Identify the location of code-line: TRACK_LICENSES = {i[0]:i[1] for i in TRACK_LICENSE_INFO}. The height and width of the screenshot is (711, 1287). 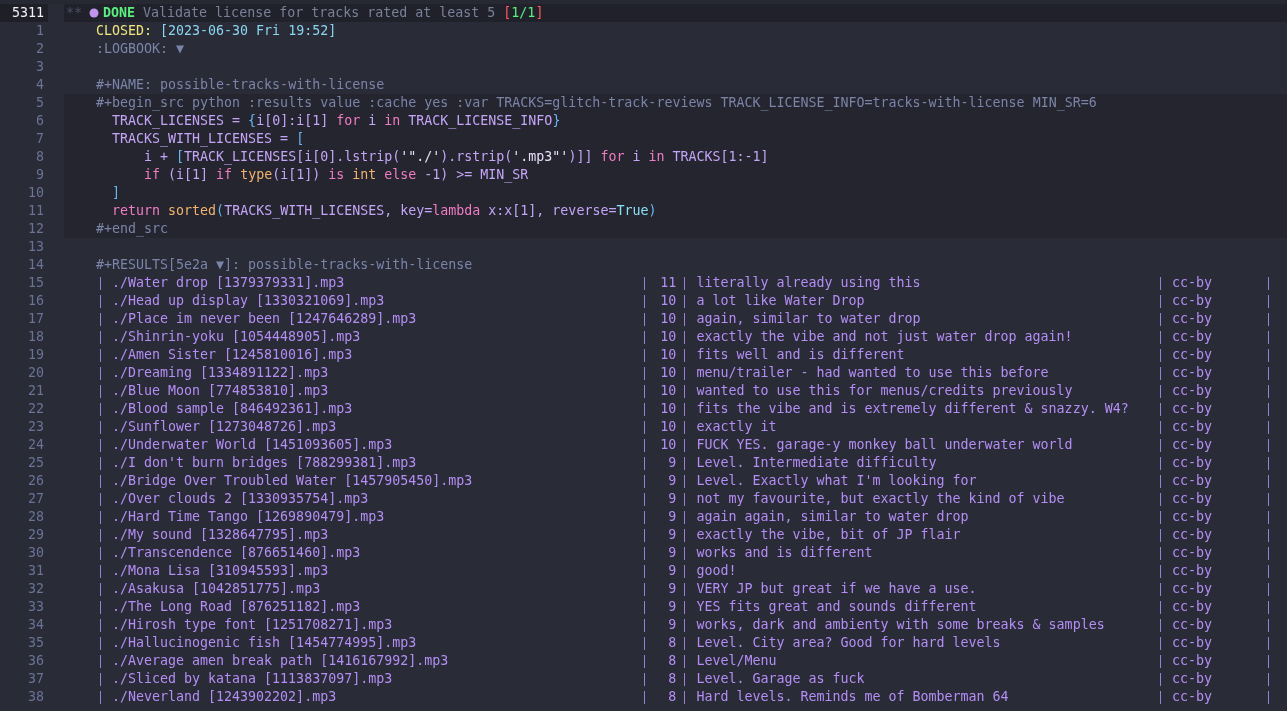
(336, 121).